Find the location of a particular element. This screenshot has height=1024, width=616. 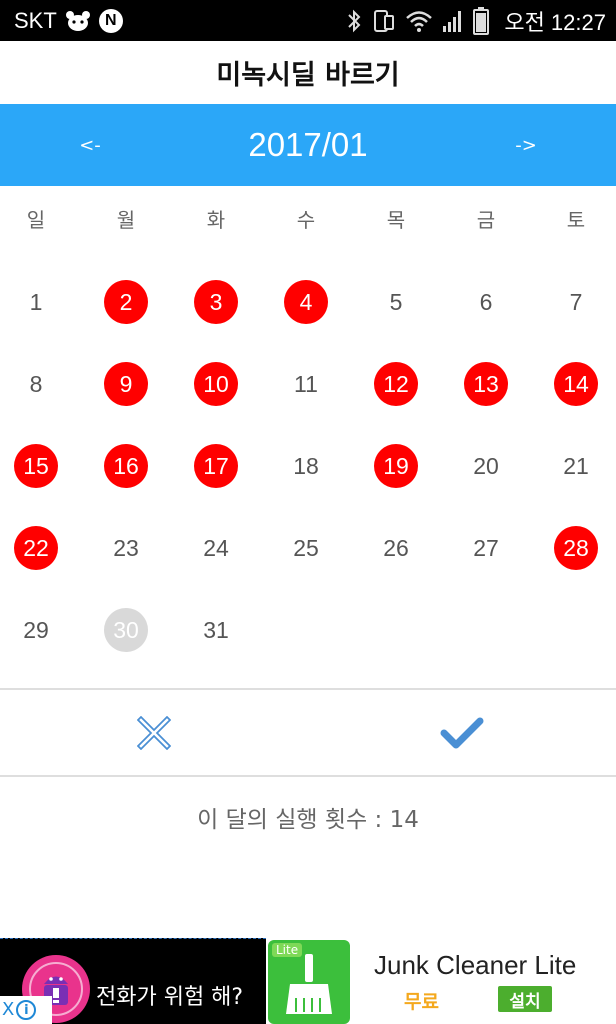

weekday-thu: 목 is located at coordinates (396, 220).